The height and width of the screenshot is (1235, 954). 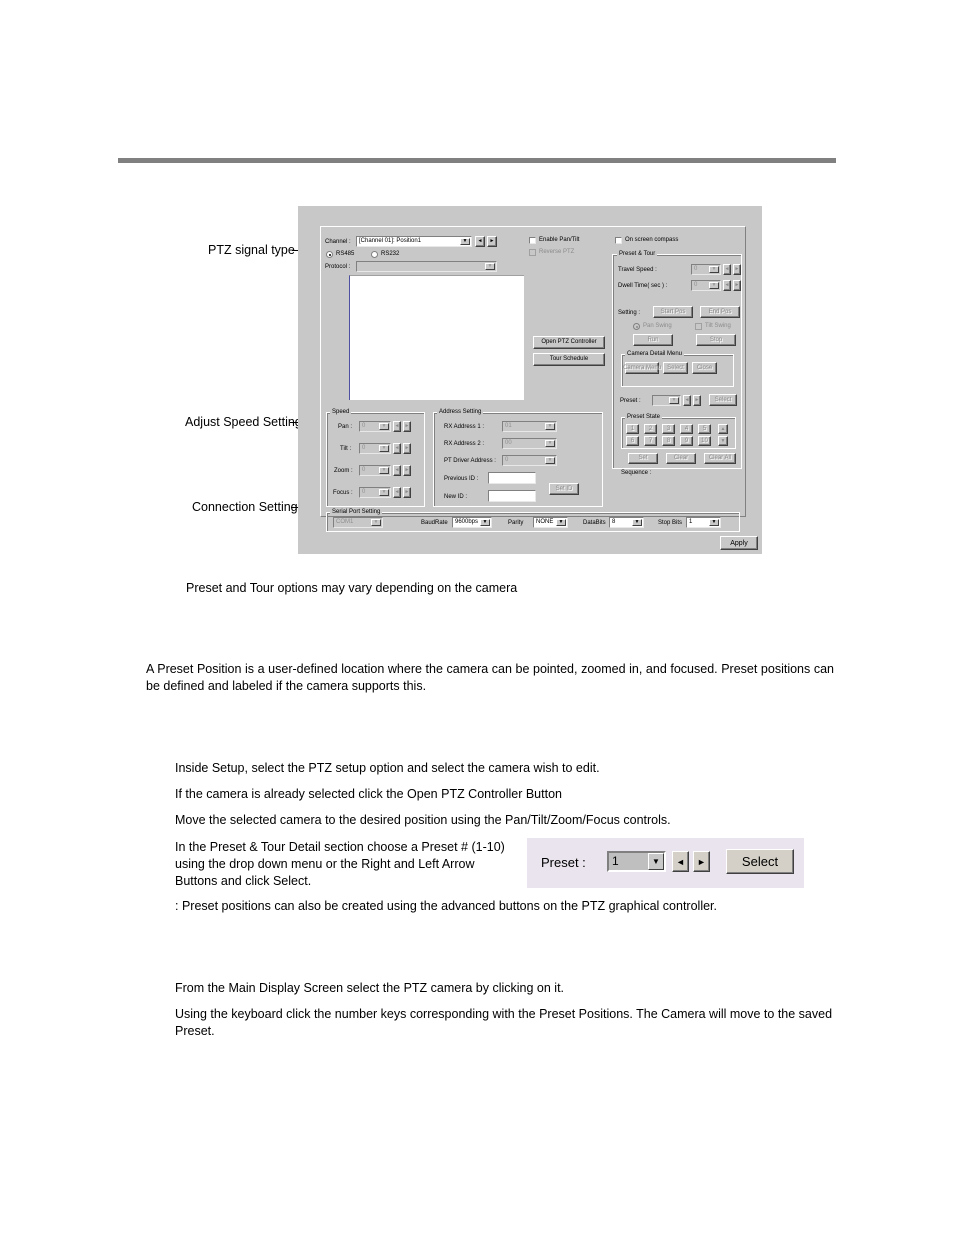 I want to click on focus-speed-next-button: ►, so click(x=407, y=492).